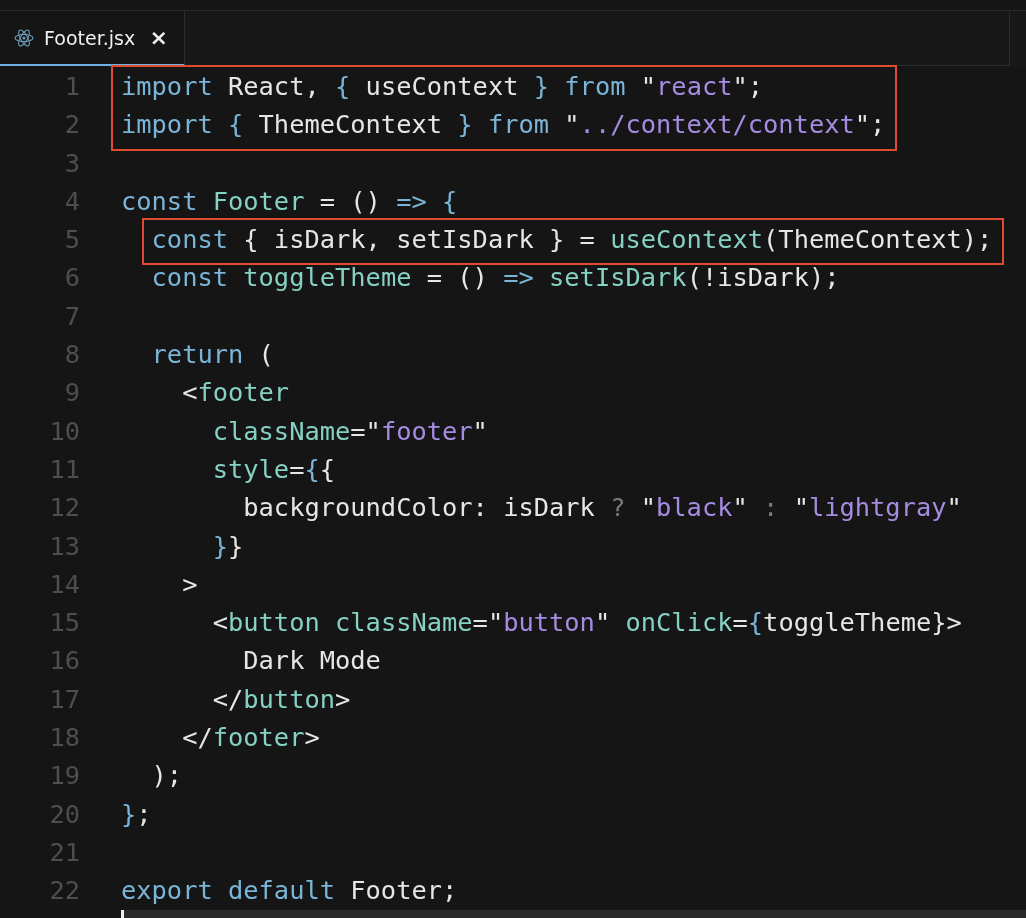  I want to click on line-number: 20, so click(64, 814).